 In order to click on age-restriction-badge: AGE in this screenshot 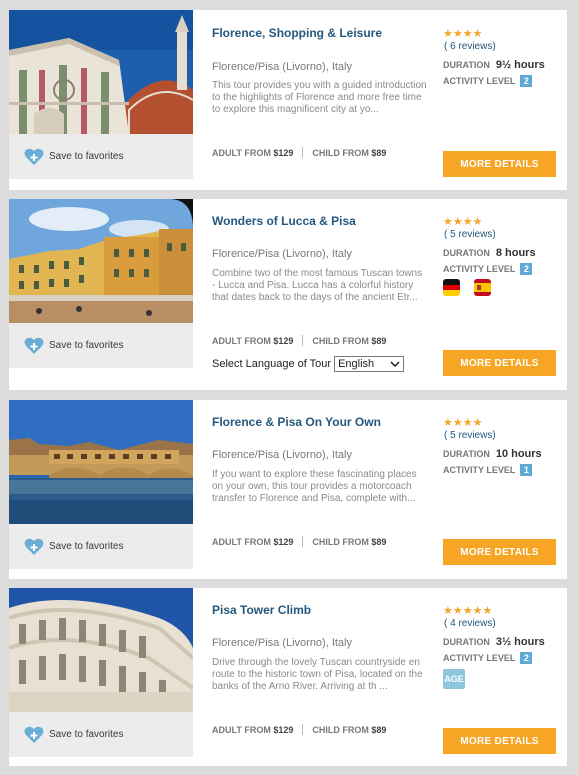, I will do `click(454, 679)`.